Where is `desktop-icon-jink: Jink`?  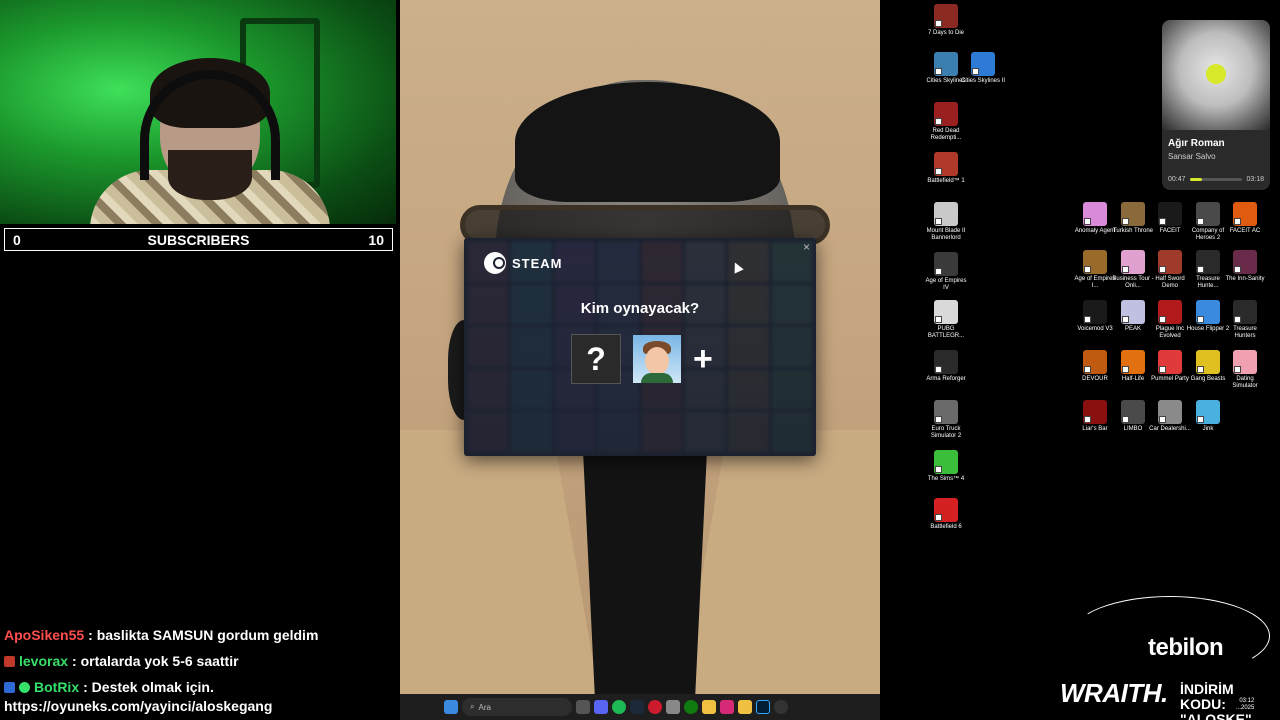
desktop-icon-jink: Jink is located at coordinates (1208, 416).